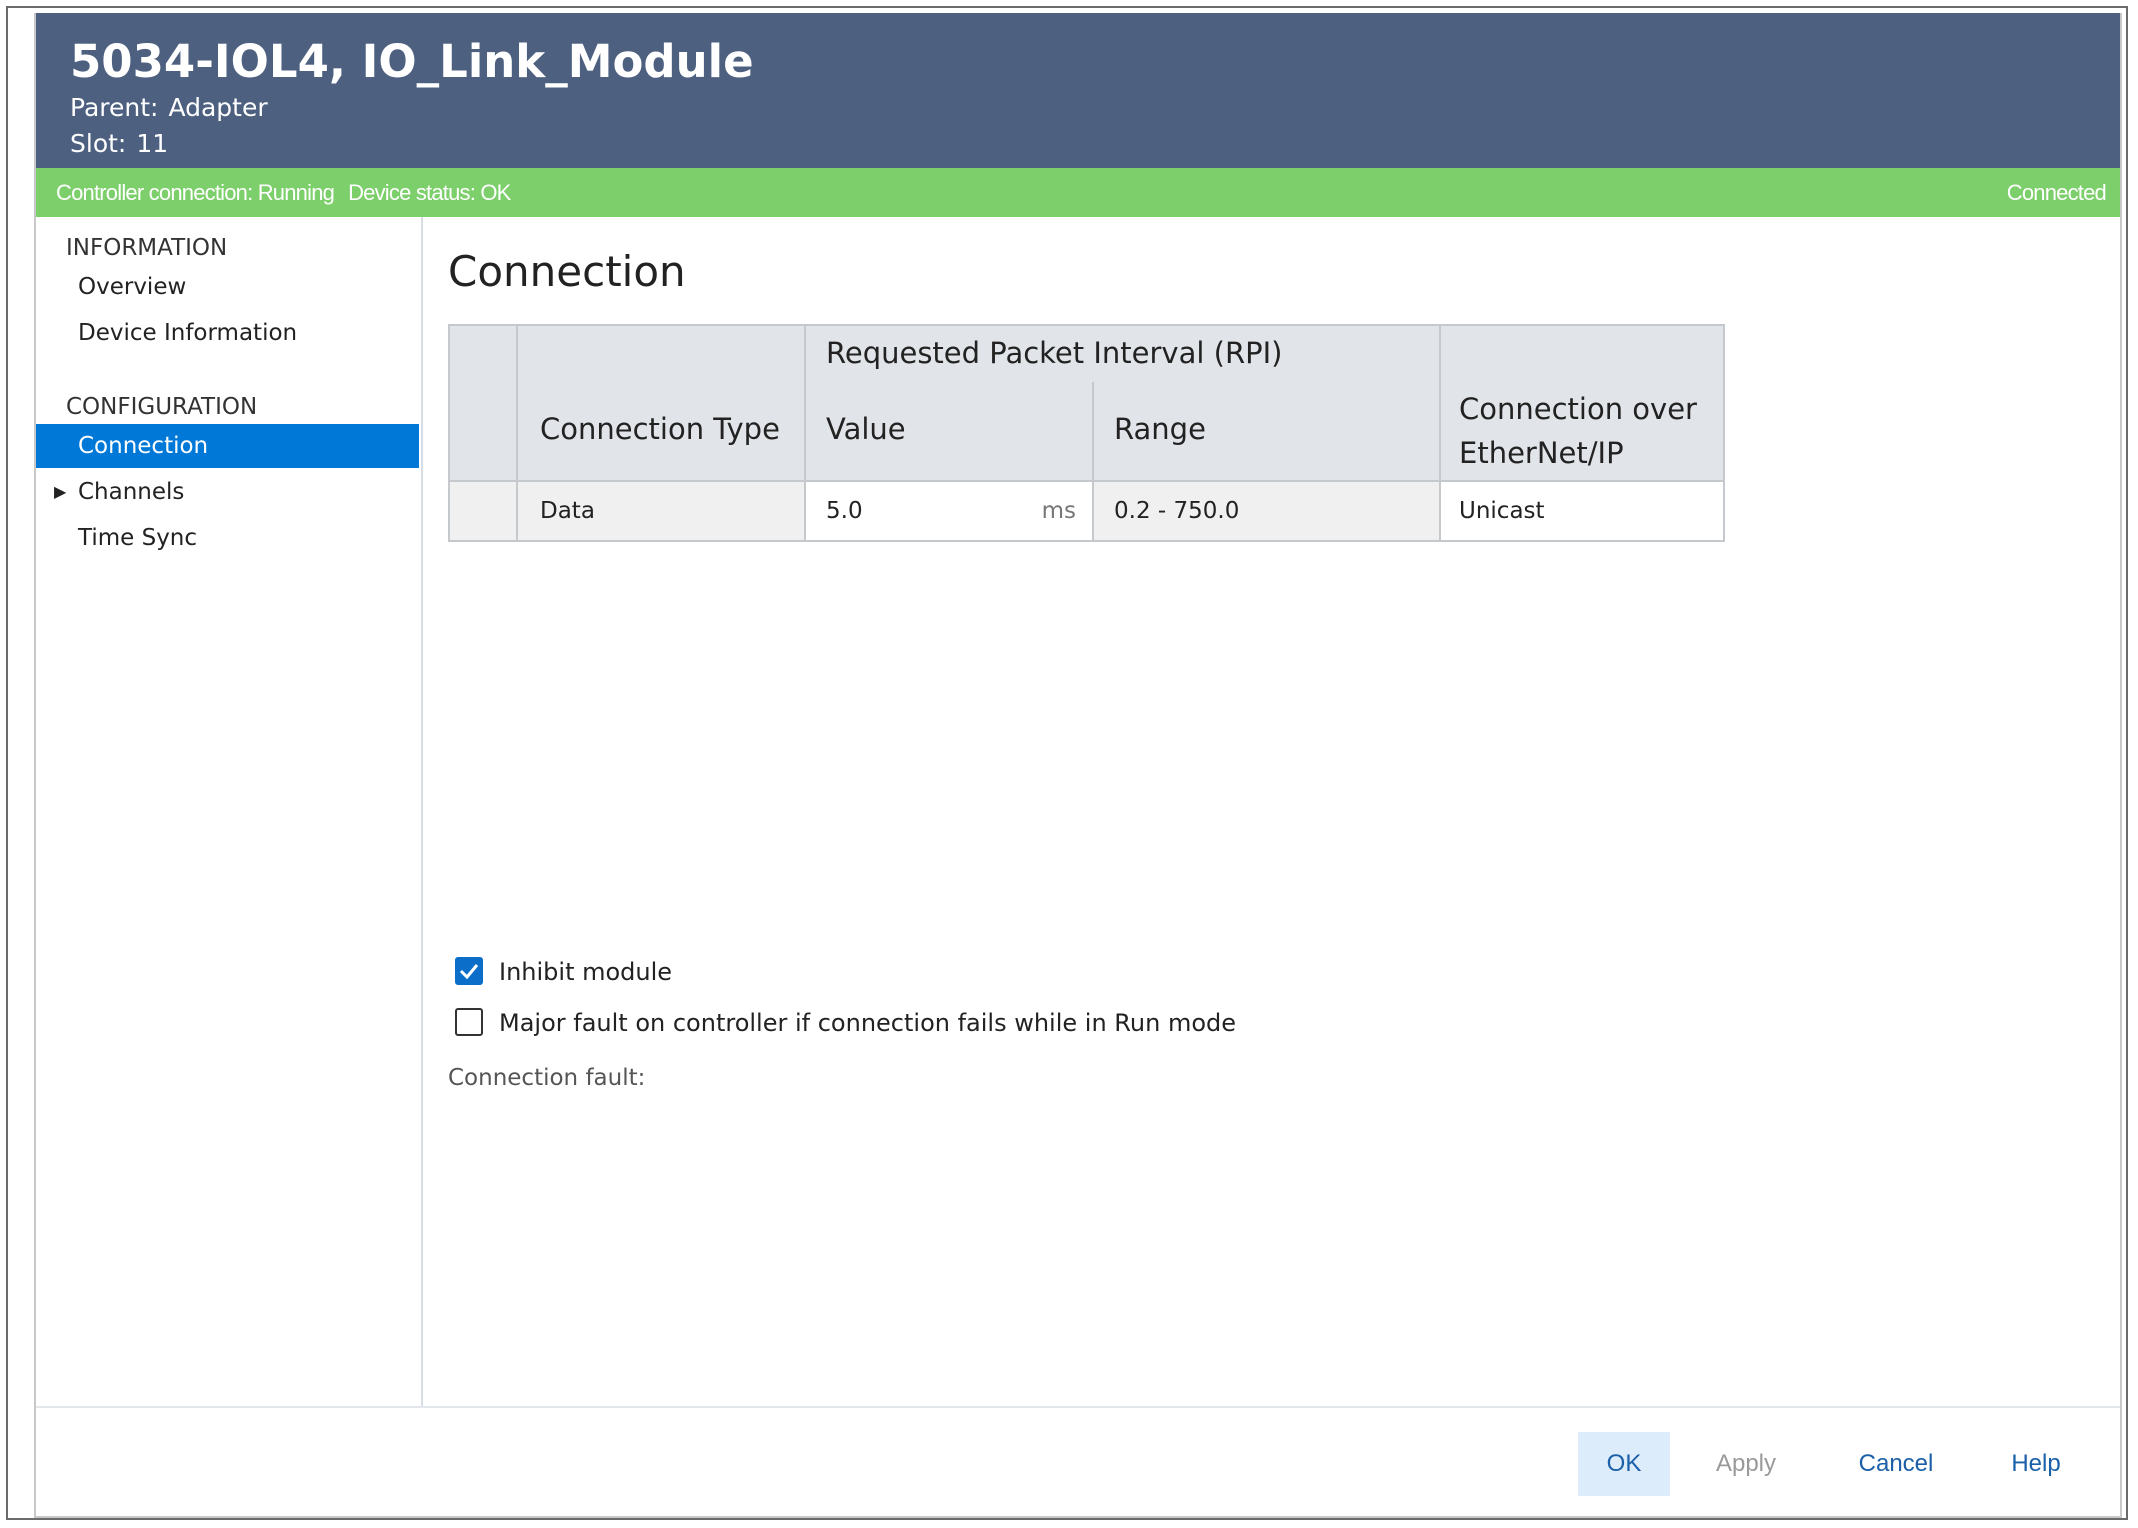  Describe the element at coordinates (547, 1078) in the screenshot. I see `connection-fault-label: Connection fault:` at that location.